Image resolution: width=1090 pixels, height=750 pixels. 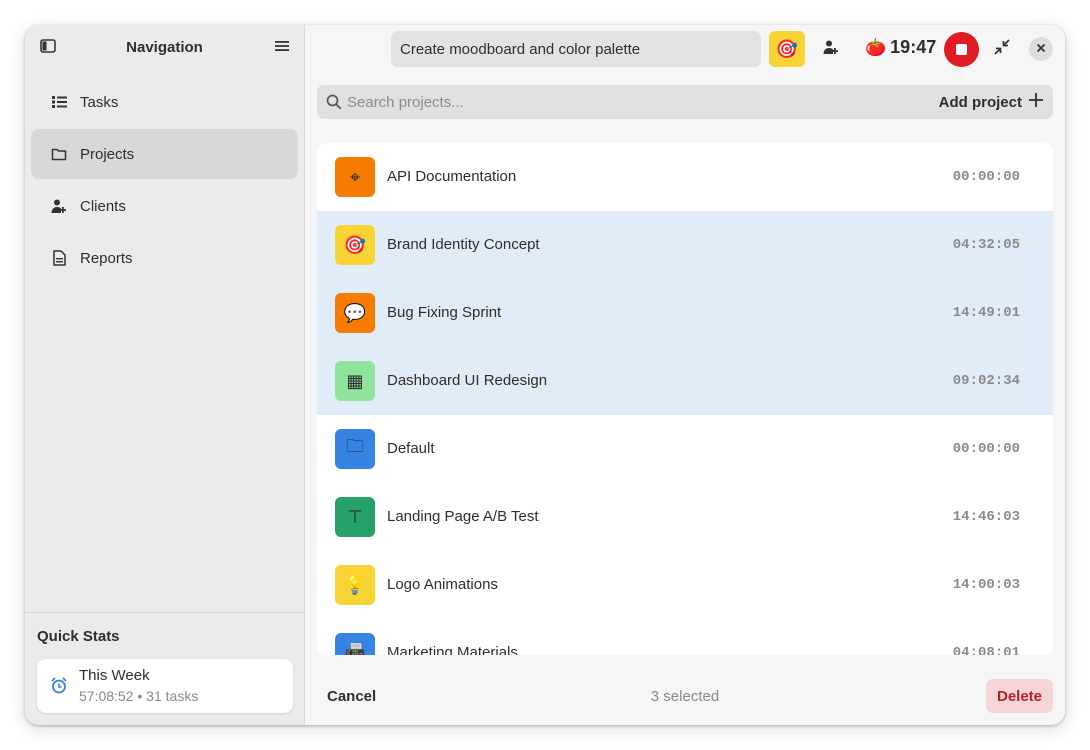 I want to click on add-project-label: Add project, so click(x=980, y=102).